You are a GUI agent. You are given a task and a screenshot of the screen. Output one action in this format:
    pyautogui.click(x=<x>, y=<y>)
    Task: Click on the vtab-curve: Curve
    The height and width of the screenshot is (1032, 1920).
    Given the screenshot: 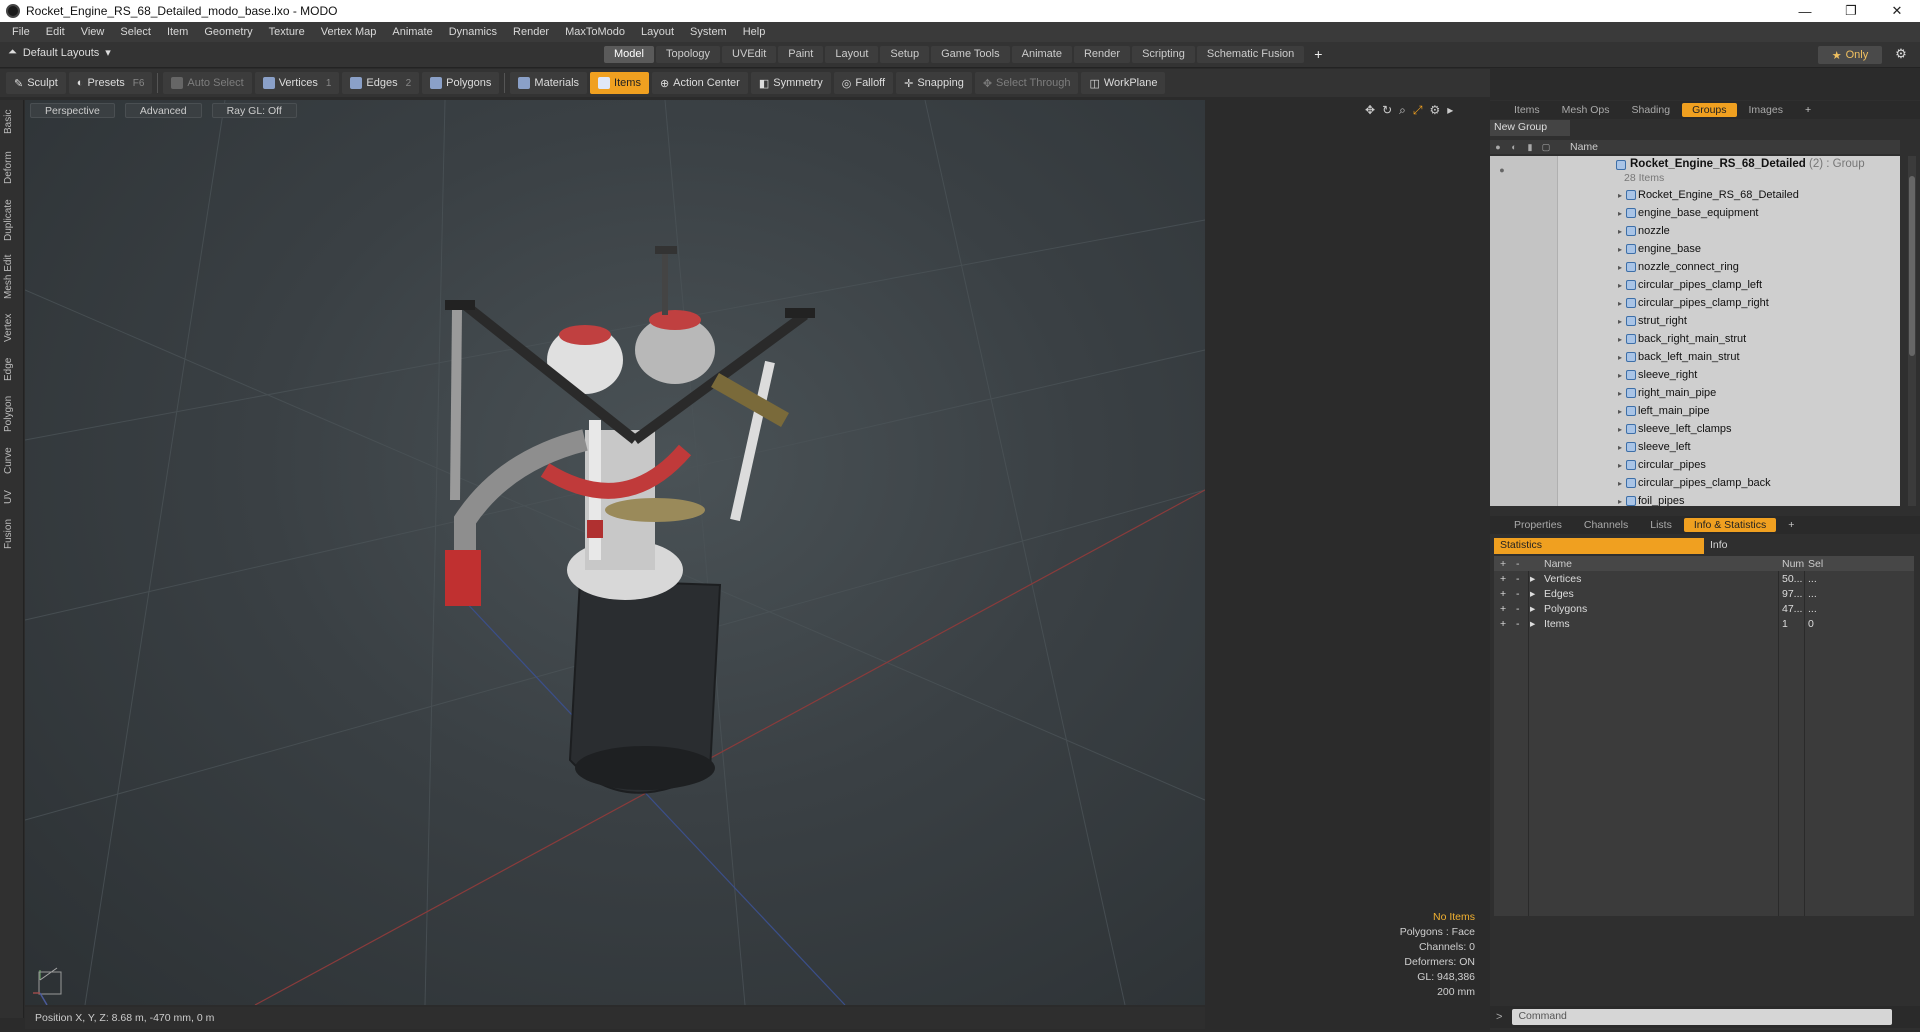 What is the action you would take?
    pyautogui.click(x=12, y=461)
    